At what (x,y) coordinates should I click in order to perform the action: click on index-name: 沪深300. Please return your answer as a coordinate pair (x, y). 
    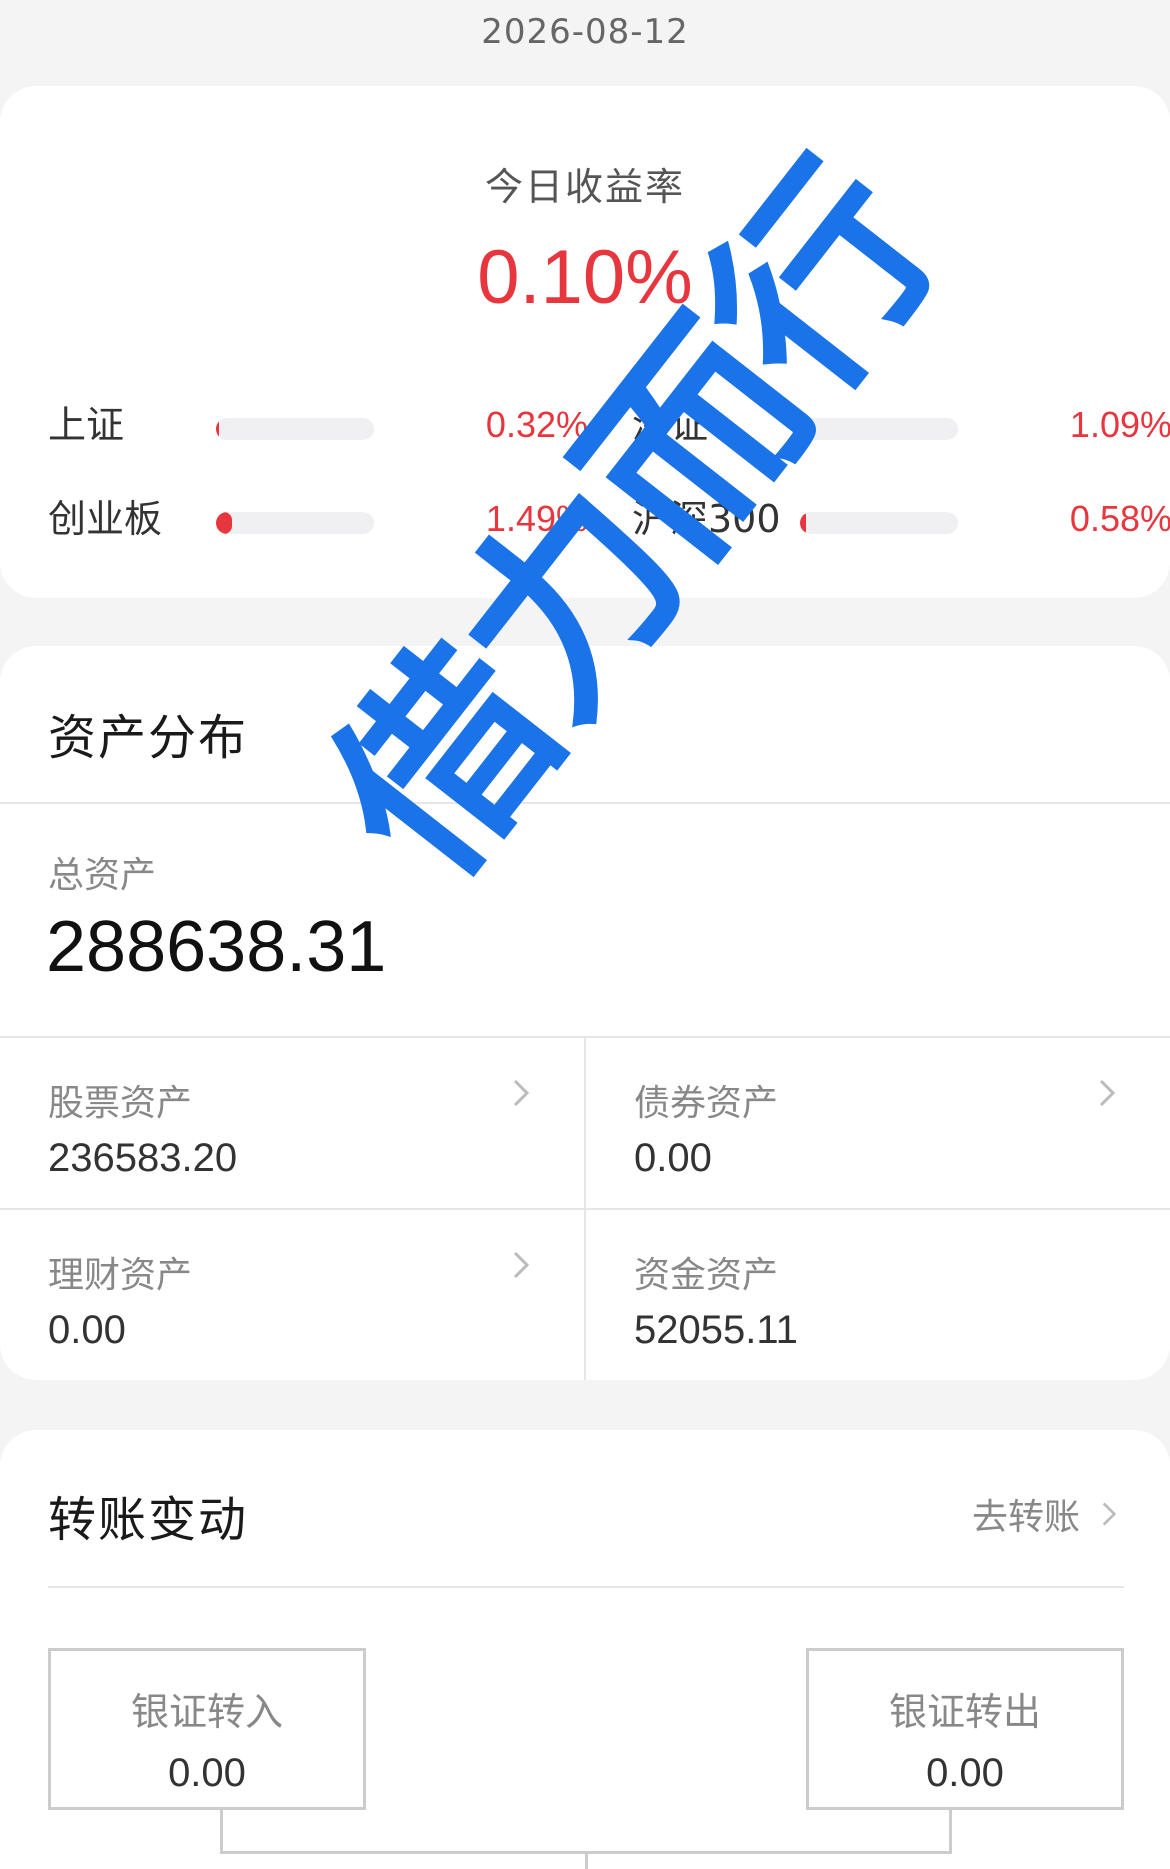
    Looking at the image, I should click on (706, 519).